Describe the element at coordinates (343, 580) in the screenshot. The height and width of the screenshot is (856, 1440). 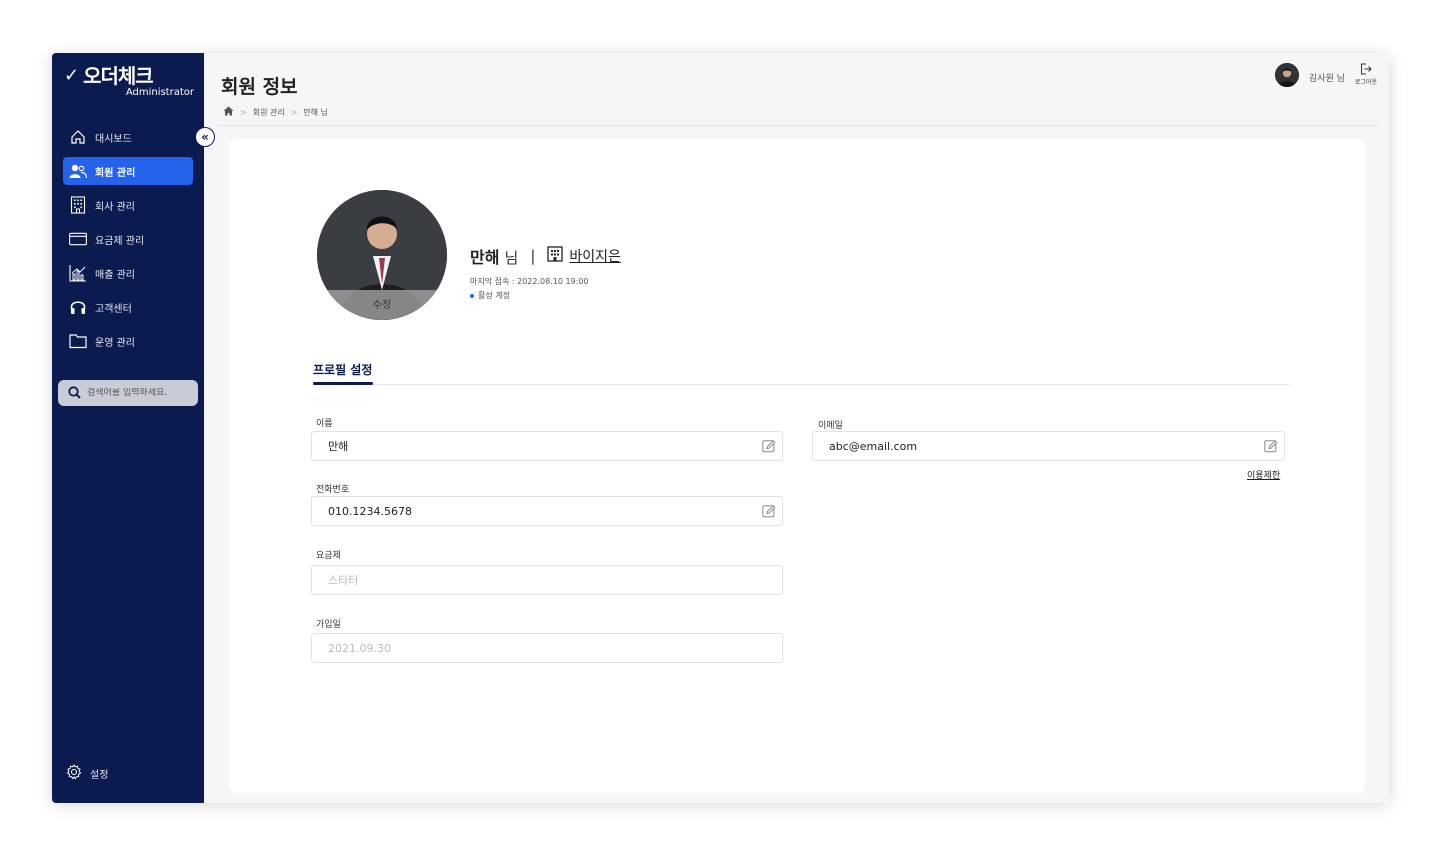
I see `plan-value: 스타터` at that location.